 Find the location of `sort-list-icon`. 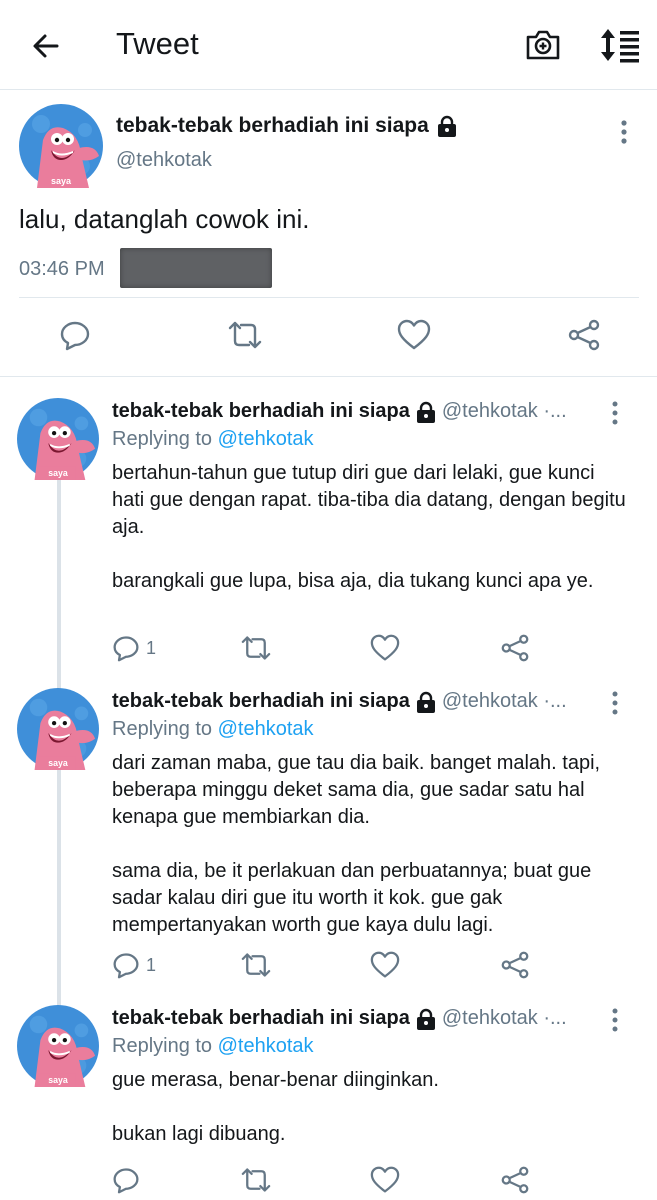

sort-list-icon is located at coordinates (620, 46).